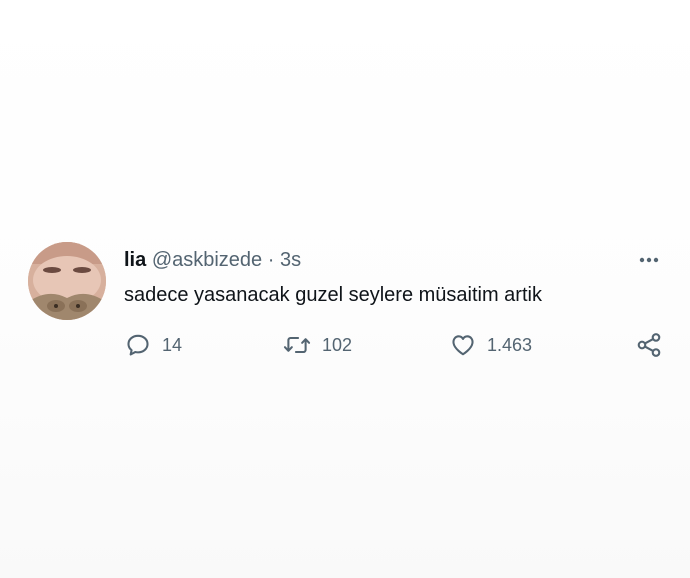 This screenshot has height=578, width=690. I want to click on avatar, so click(67, 281).